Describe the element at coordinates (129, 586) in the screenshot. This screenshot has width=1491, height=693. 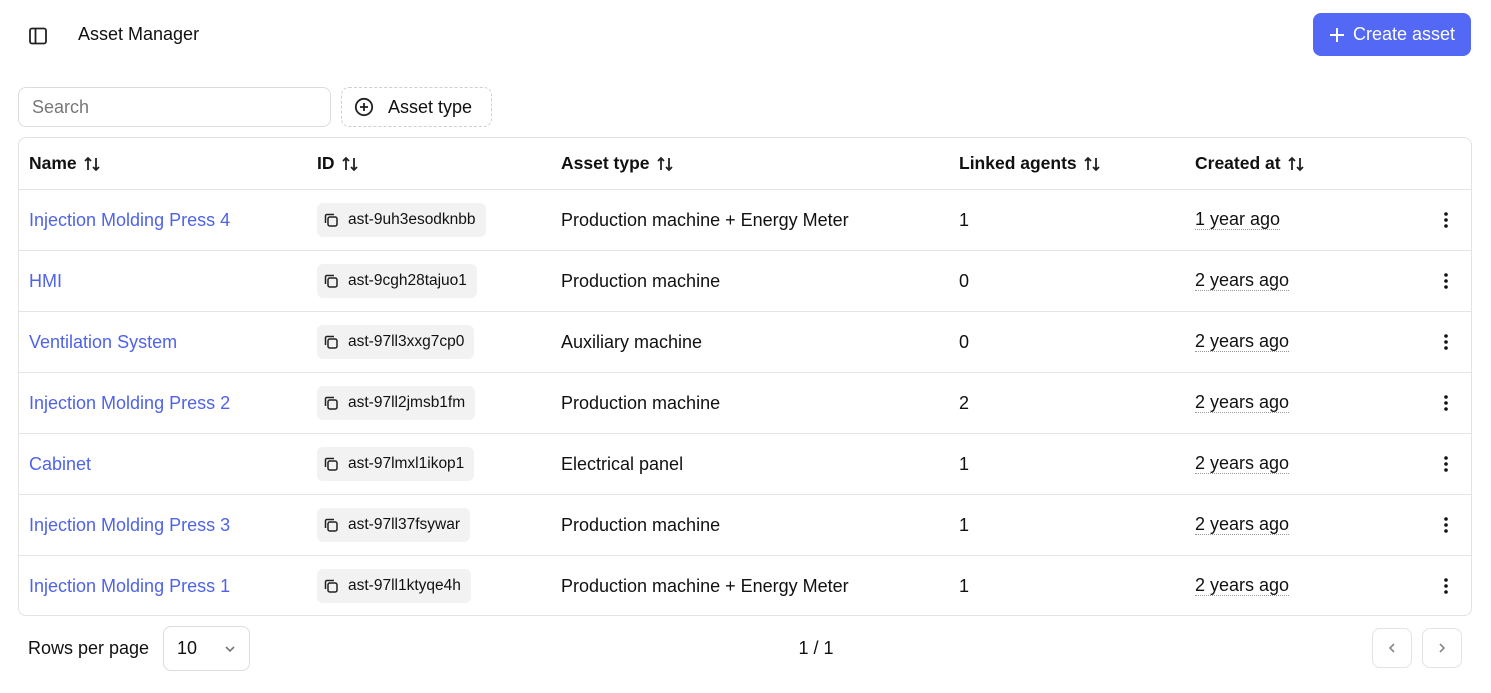
I see `asset-name-link: Injection Molding Press 1` at that location.